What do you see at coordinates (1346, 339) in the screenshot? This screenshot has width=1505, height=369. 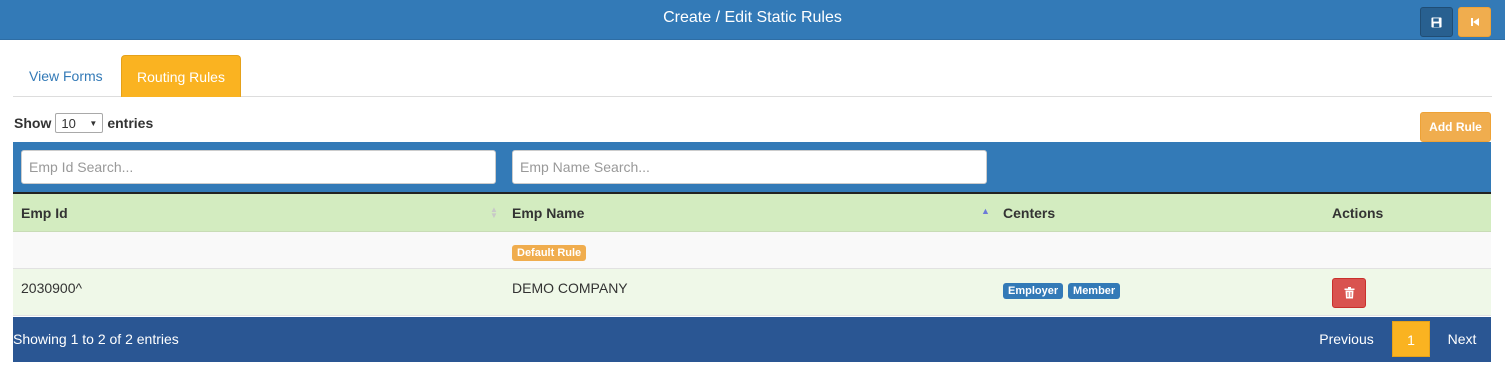 I see `pagination-previous: Previous` at bounding box center [1346, 339].